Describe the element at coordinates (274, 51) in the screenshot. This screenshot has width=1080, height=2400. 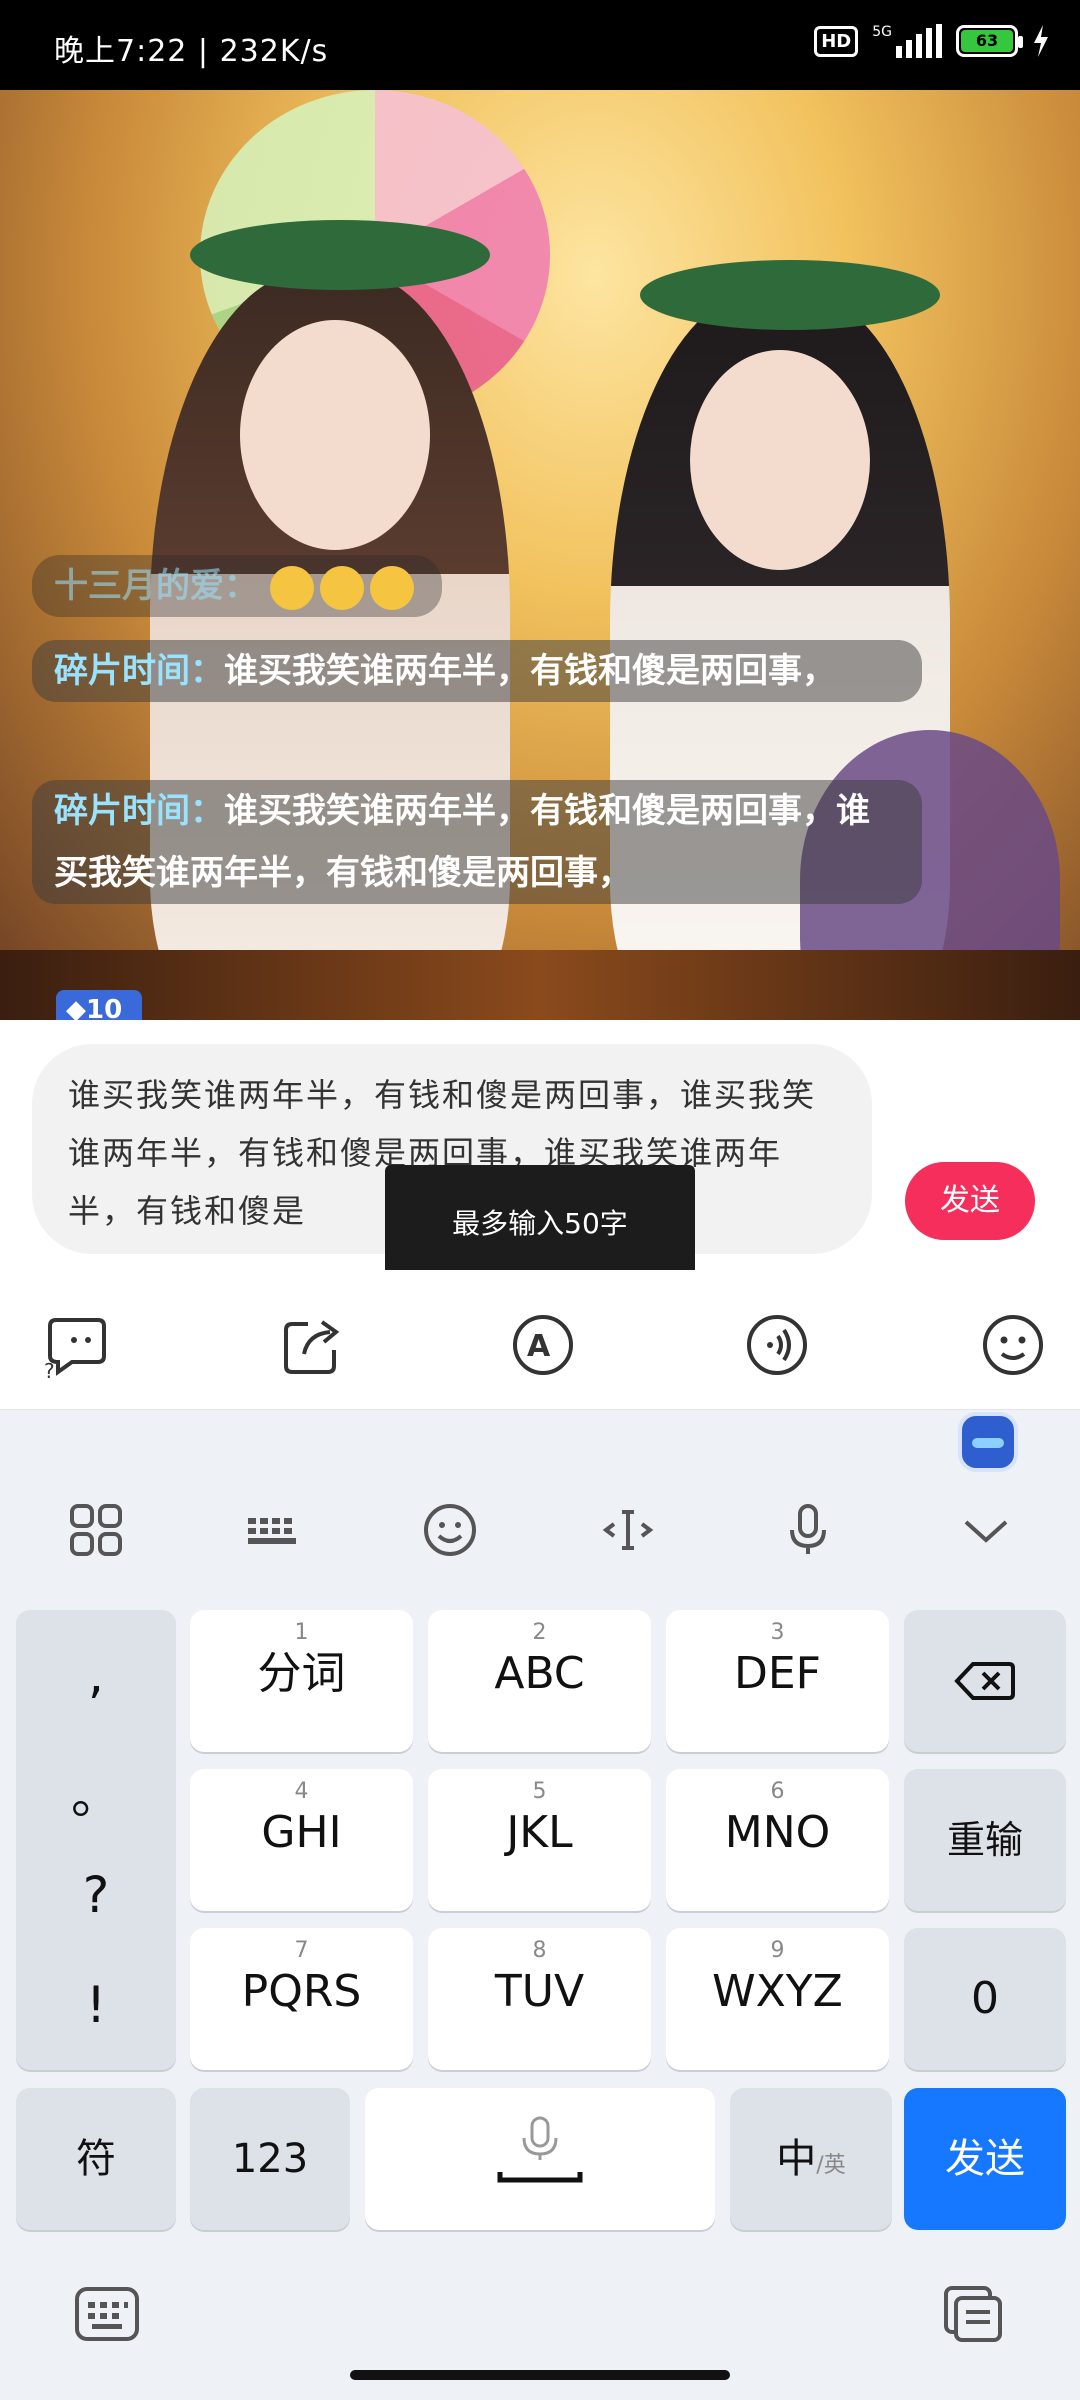
I see `network-speed: 232K/s` at that location.